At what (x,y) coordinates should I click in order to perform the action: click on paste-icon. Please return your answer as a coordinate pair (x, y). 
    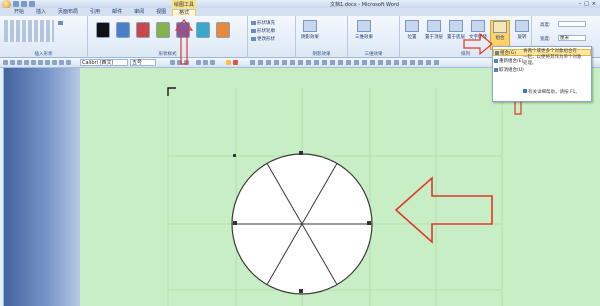
    Looking at the image, I should click on (47, 62).